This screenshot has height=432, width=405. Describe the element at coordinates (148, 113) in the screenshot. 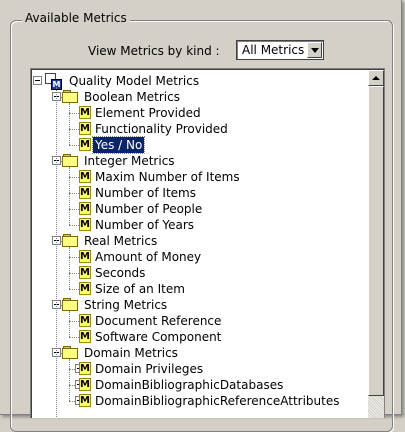

I see `tree-metric-label: Element Provided` at that location.